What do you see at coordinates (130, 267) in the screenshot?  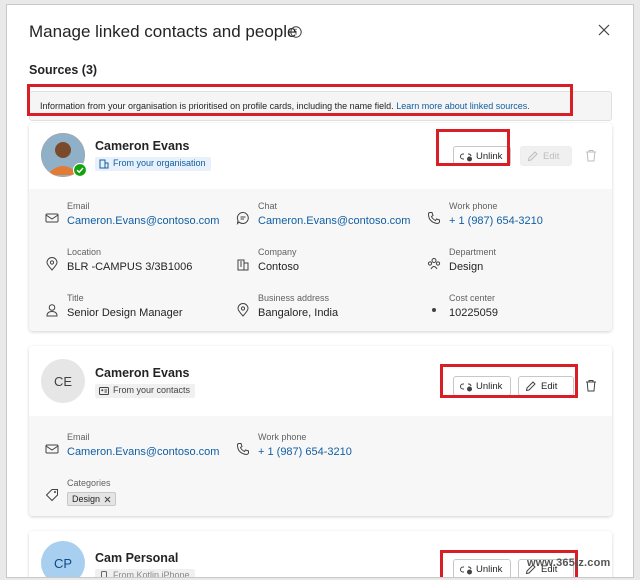 I see `field-value: BLR -CAMPUS 3/3B1006` at bounding box center [130, 267].